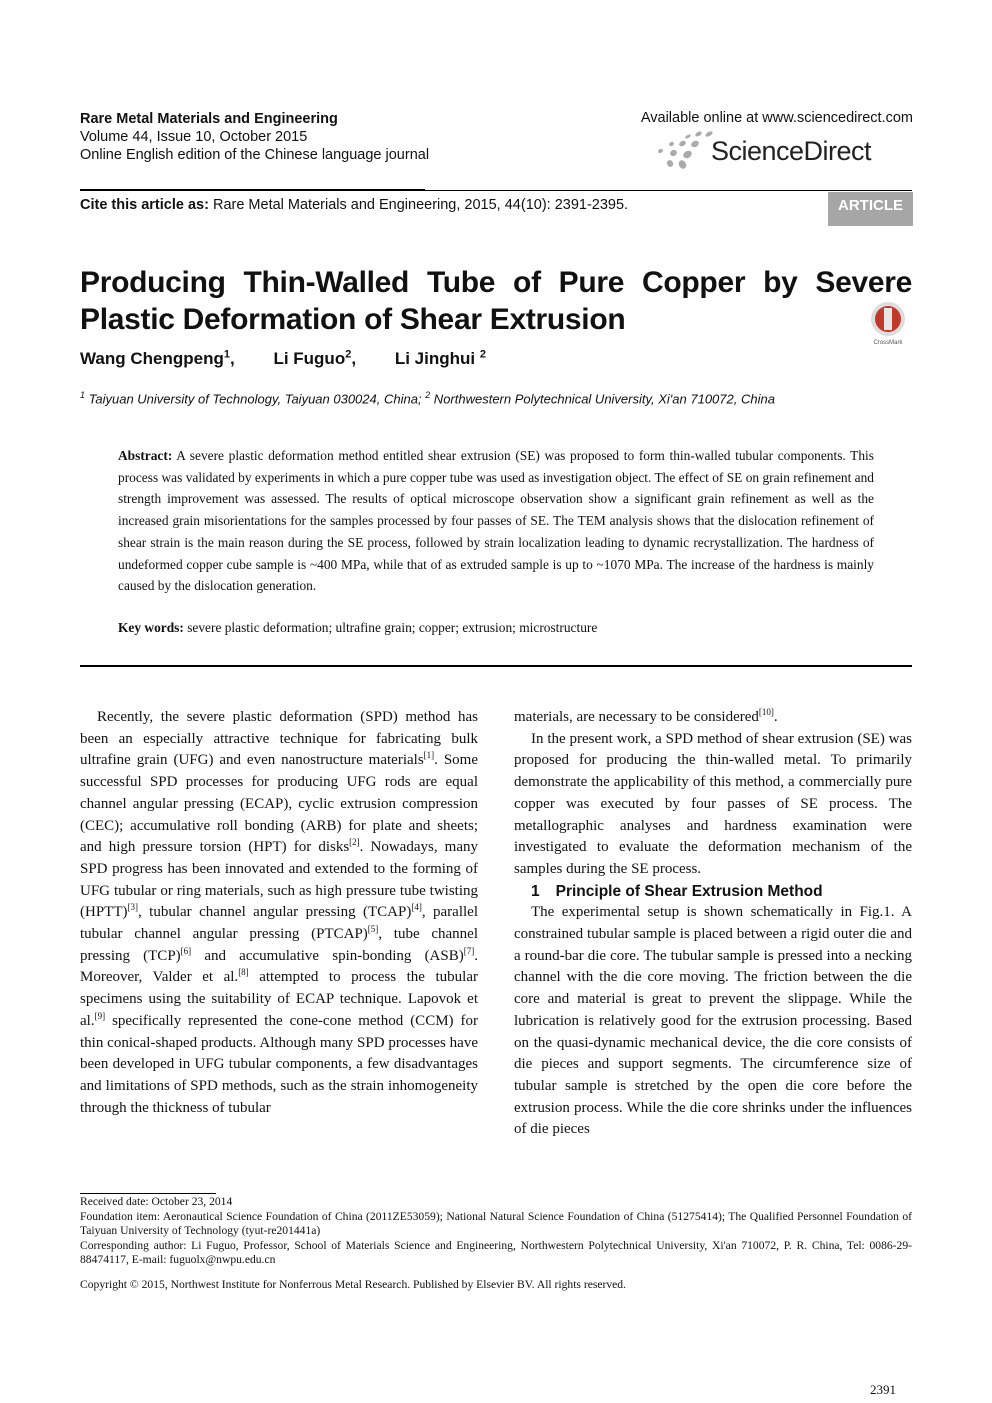  Describe the element at coordinates (144, 205) in the screenshot. I see `cite-label: Cite this article as:` at that location.